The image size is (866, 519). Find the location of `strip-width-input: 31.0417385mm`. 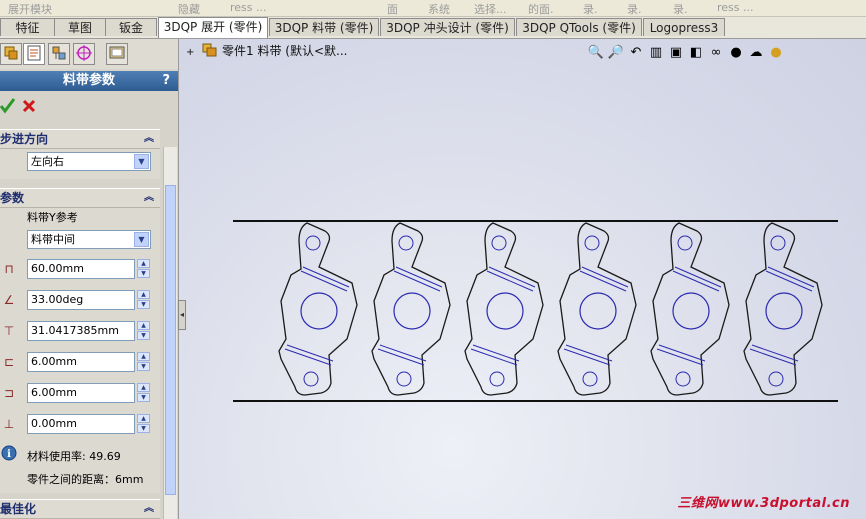

strip-width-input: 31.0417385mm is located at coordinates (81, 331).